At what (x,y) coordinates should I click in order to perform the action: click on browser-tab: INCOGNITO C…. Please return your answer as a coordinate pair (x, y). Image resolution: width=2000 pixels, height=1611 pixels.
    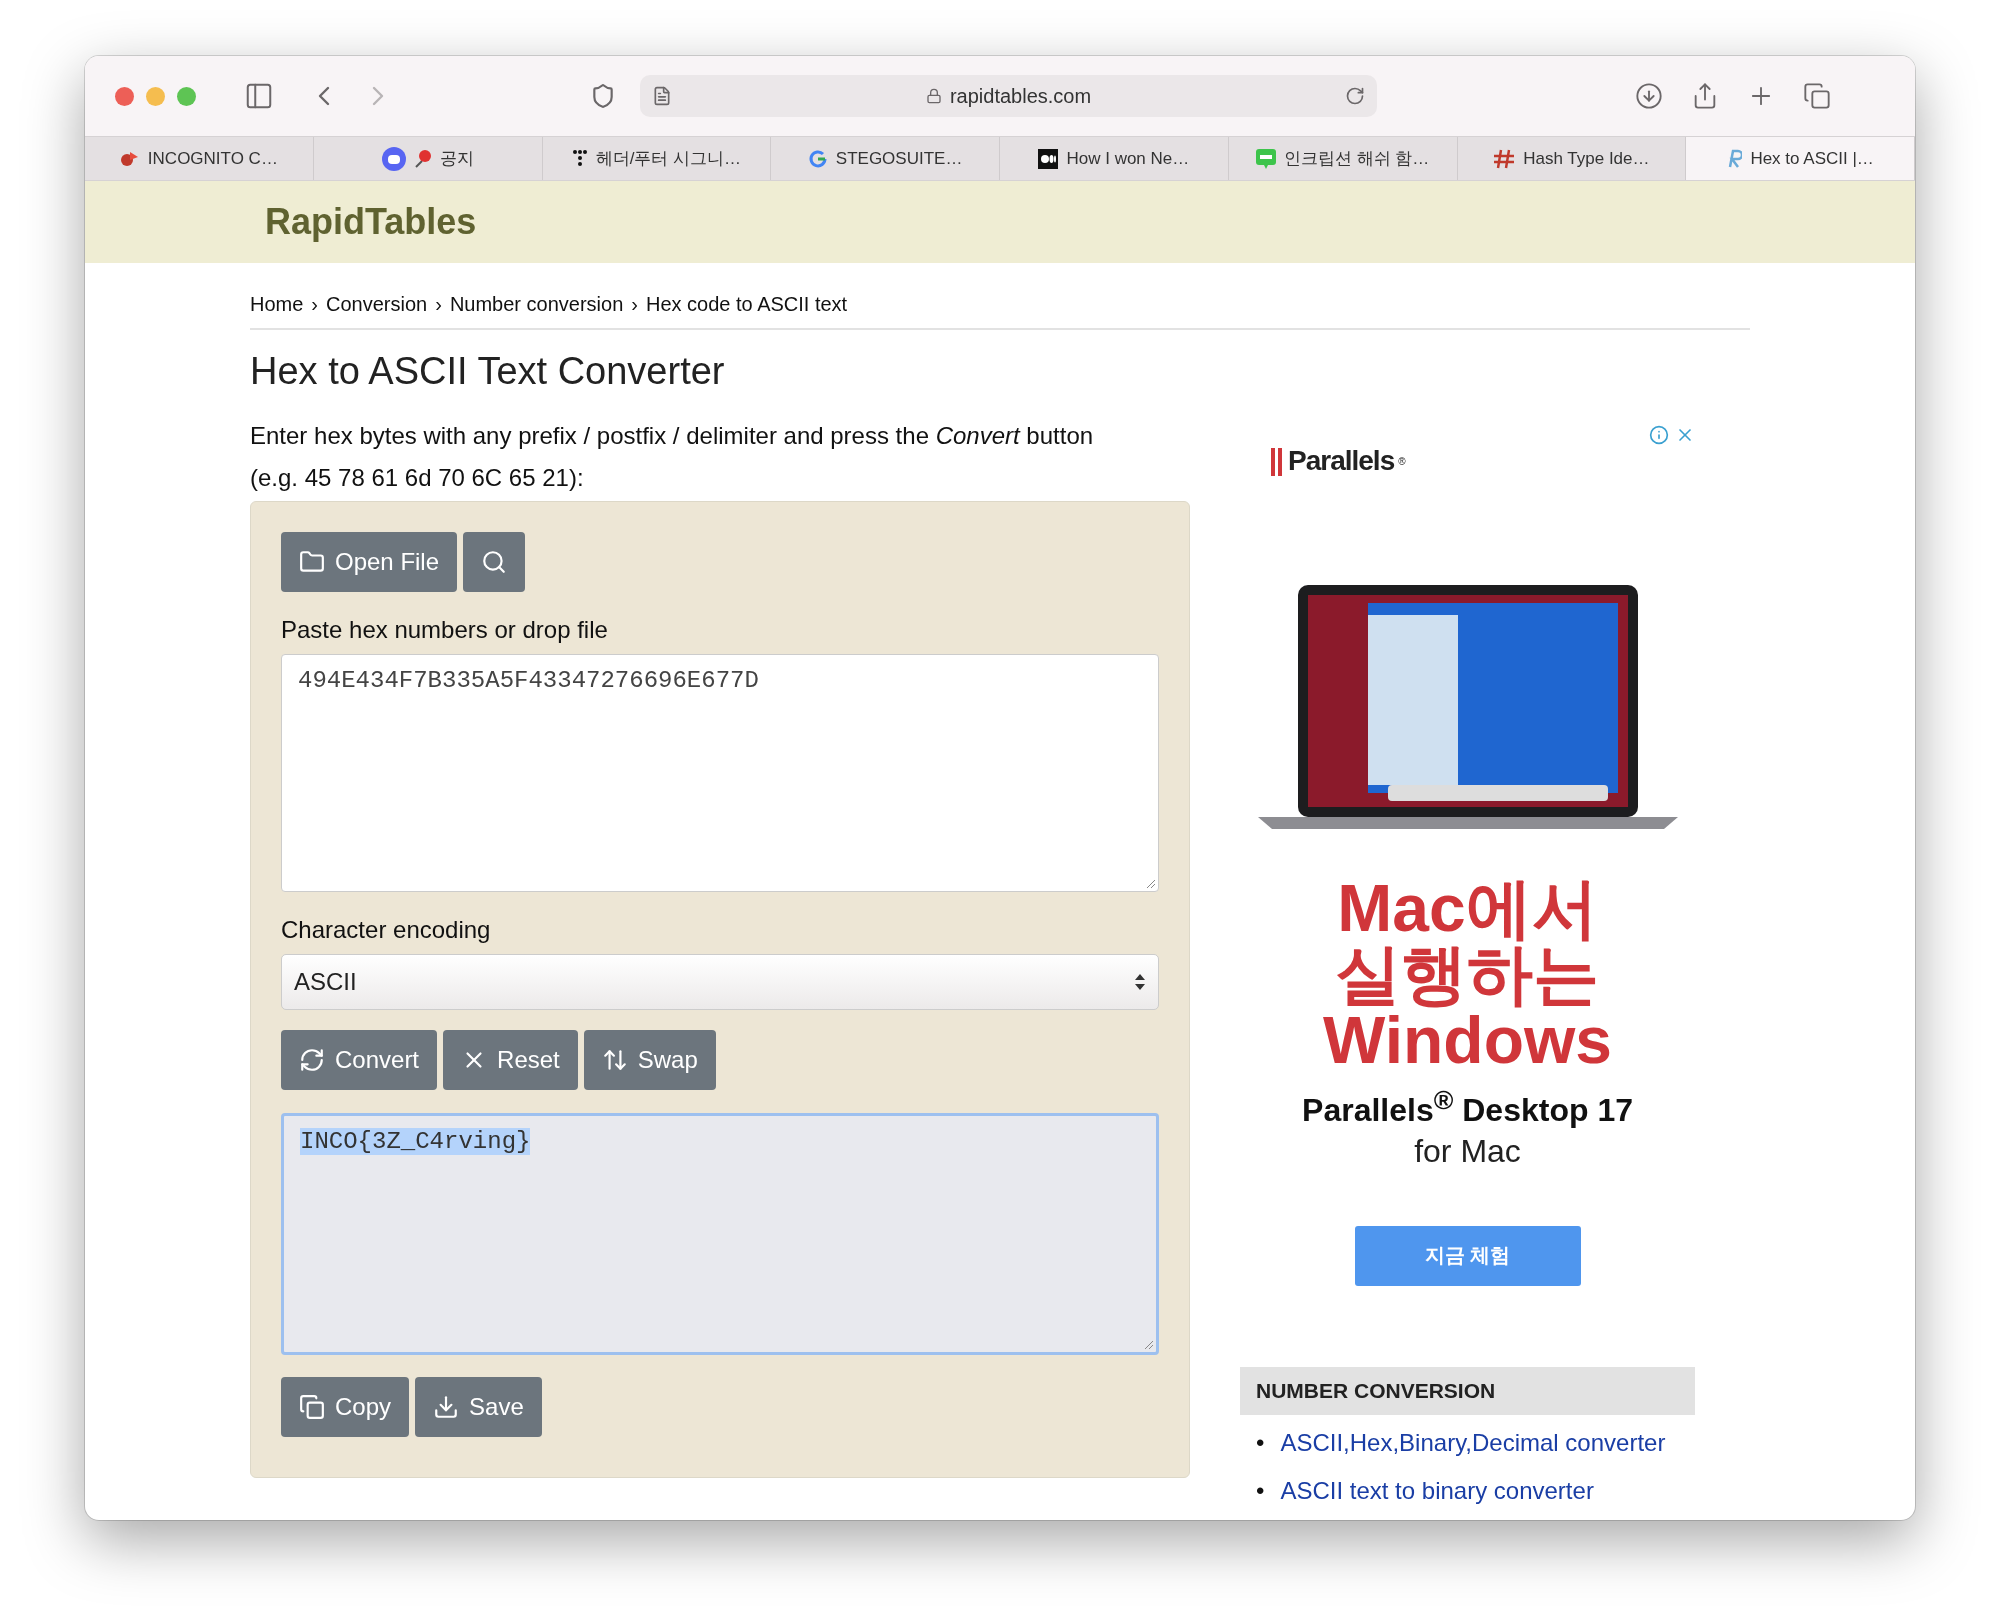
    Looking at the image, I should click on (199, 158).